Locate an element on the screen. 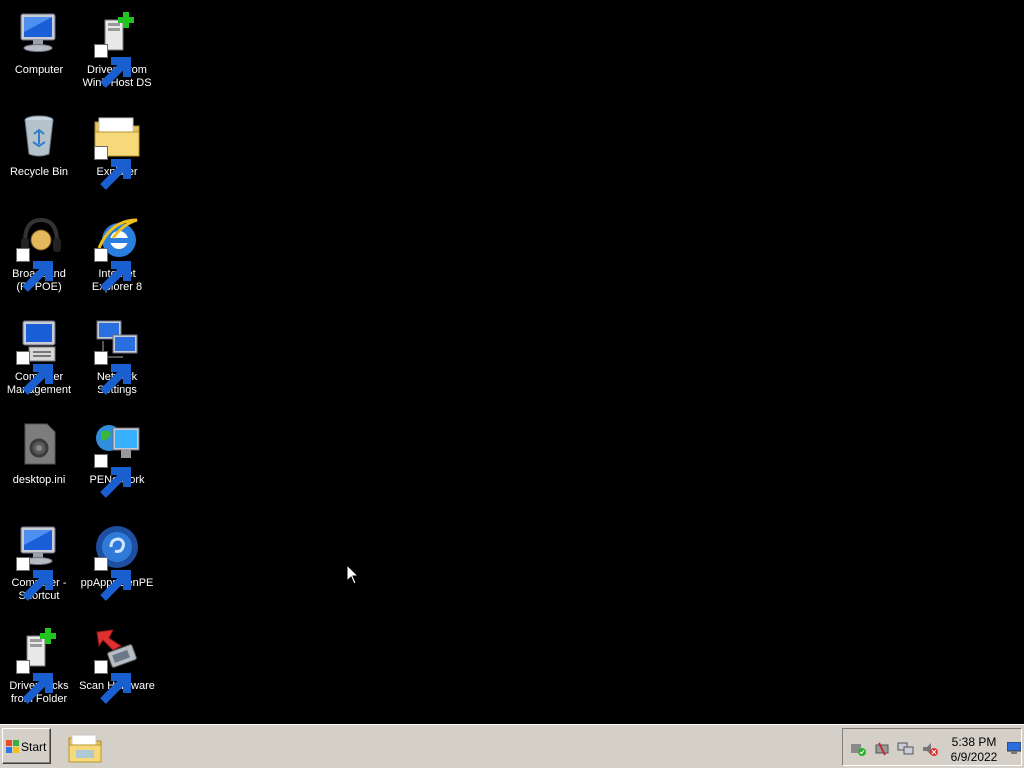 Image resolution: width=1024 pixels, height=768 pixels. desktop-icon-desktop-ini: desktop.ini is located at coordinates (39, 453).